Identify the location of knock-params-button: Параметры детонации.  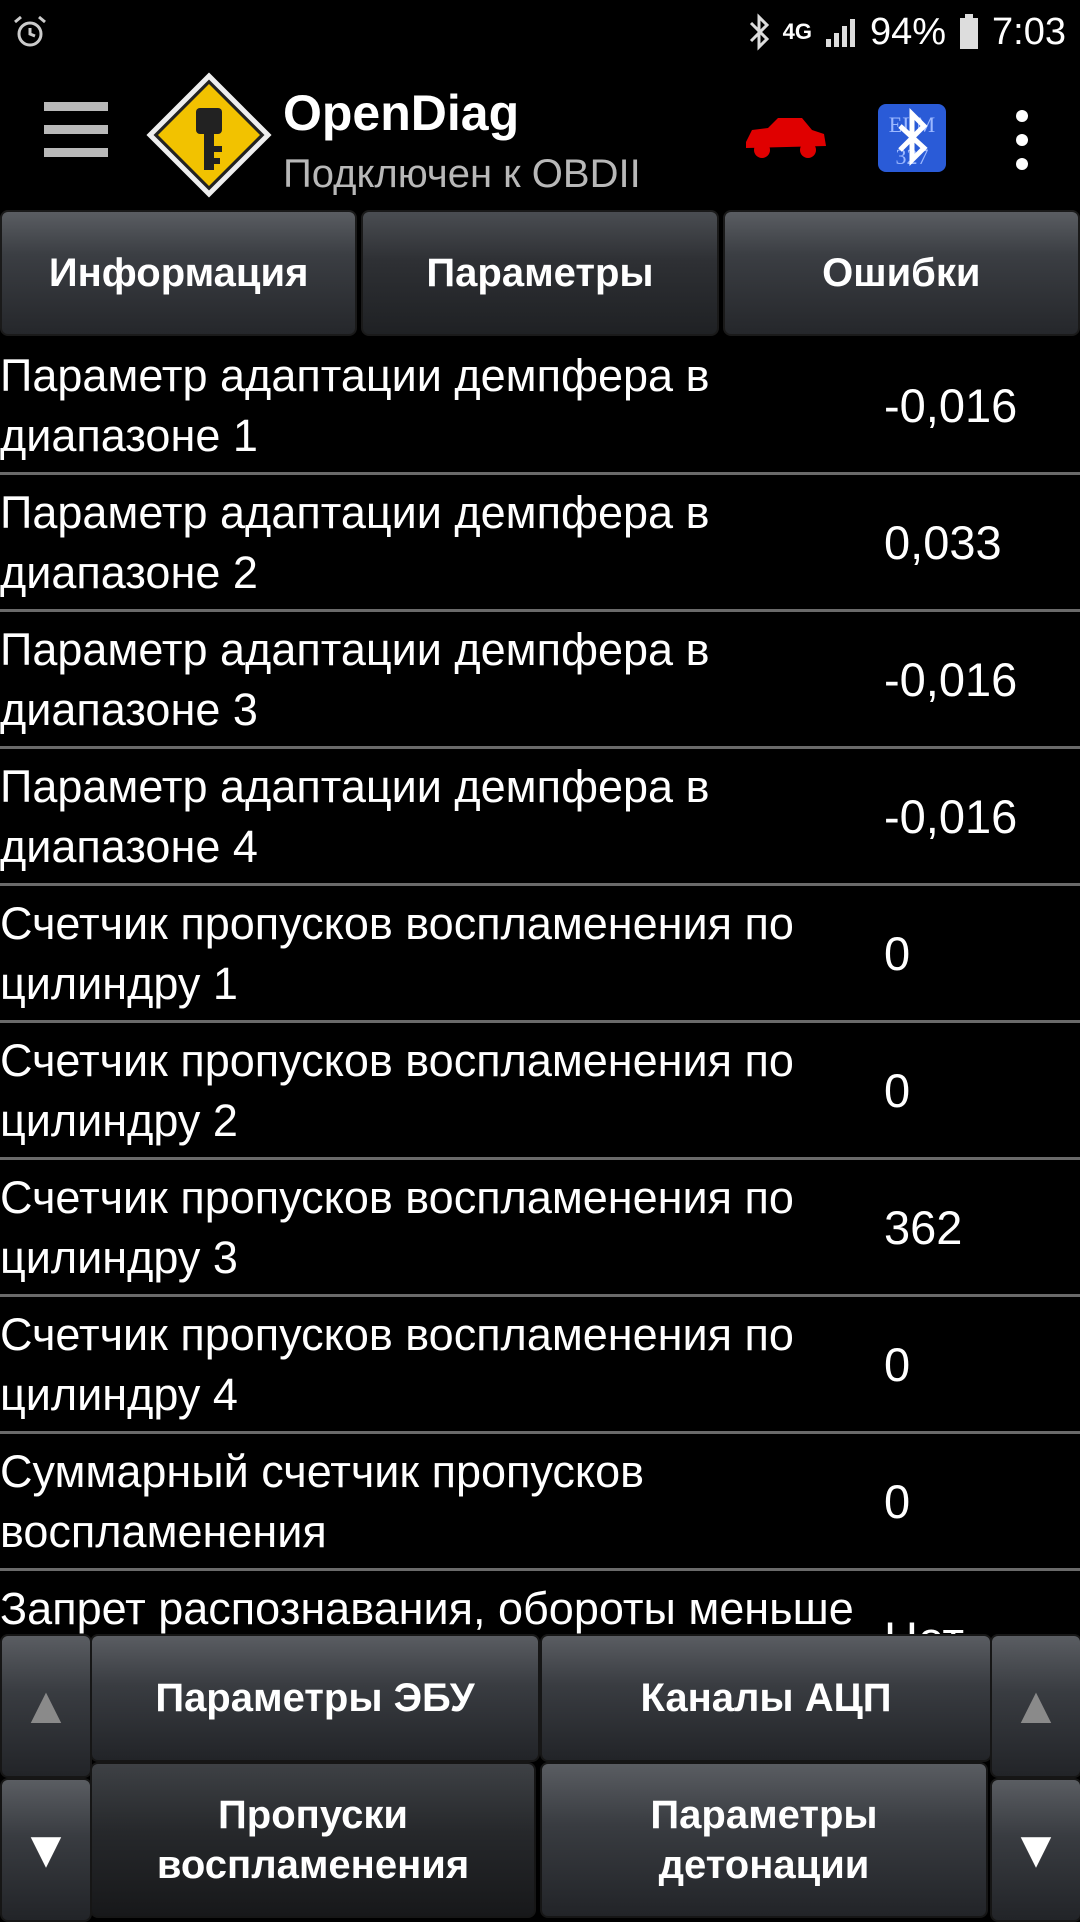
(764, 1840).